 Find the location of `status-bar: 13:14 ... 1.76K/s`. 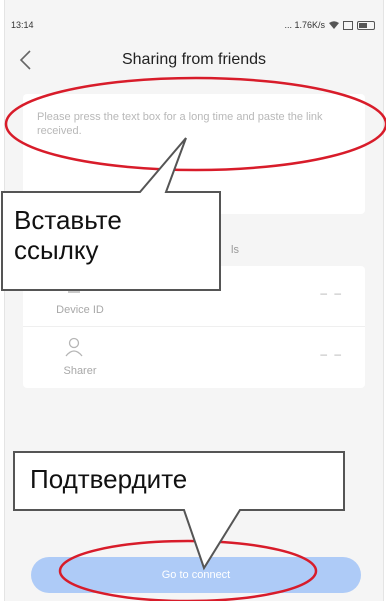

status-bar: 13:14 ... 1.76K/s is located at coordinates (194, 19).